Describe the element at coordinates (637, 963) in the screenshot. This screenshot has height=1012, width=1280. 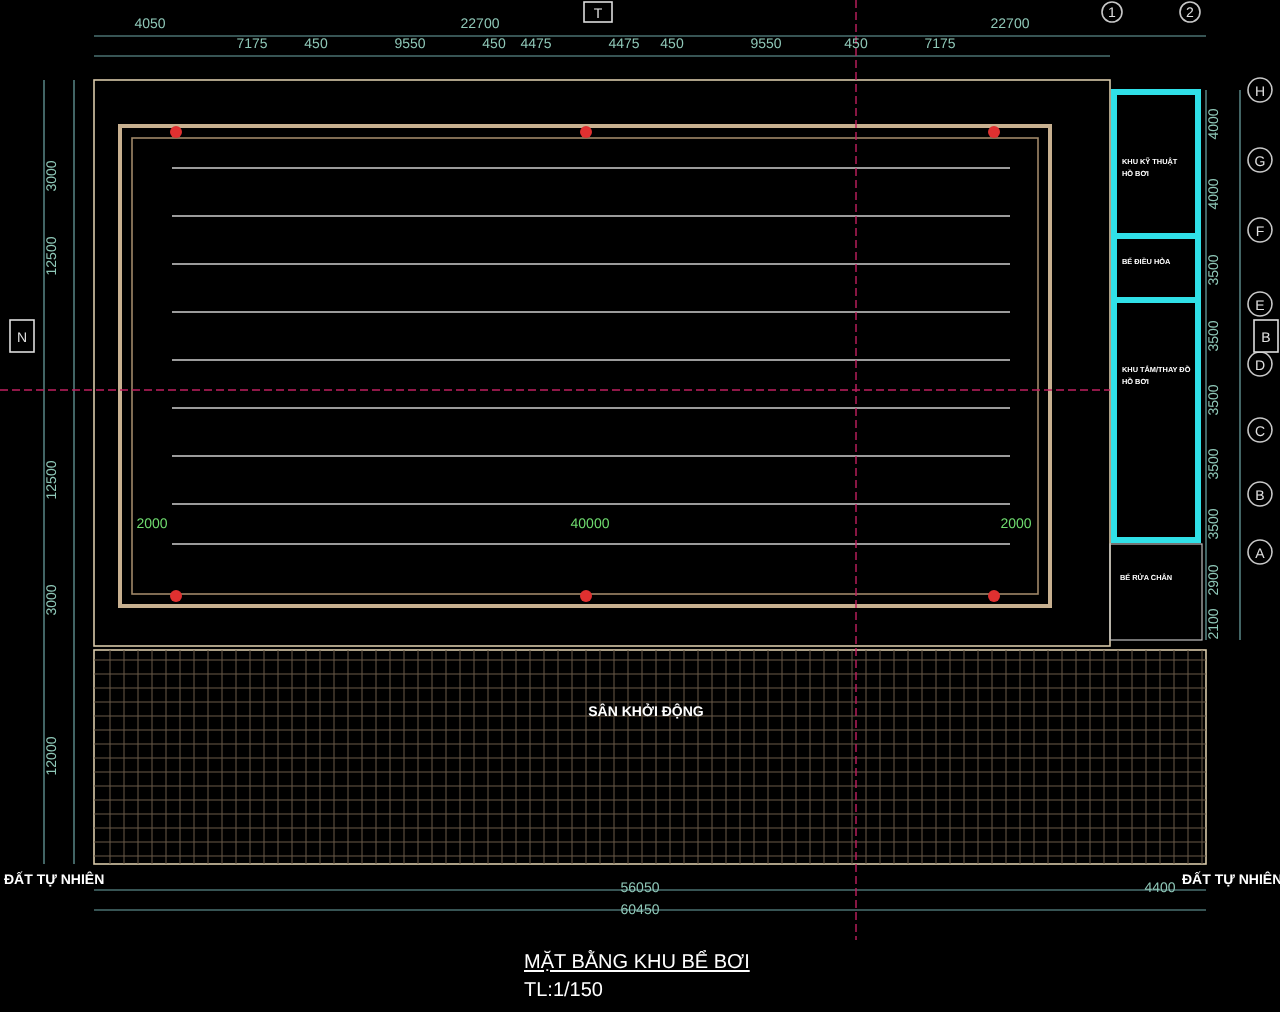
I see `drawing-title: MẶT BẰNG KHU BỂ BƠI` at that location.